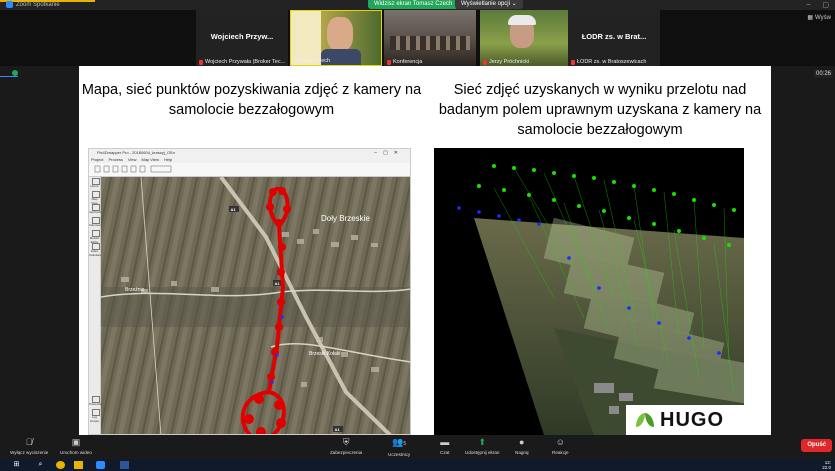 This screenshot has height=471, width=835. I want to click on search-icon: ⌕, so click(40, 465).